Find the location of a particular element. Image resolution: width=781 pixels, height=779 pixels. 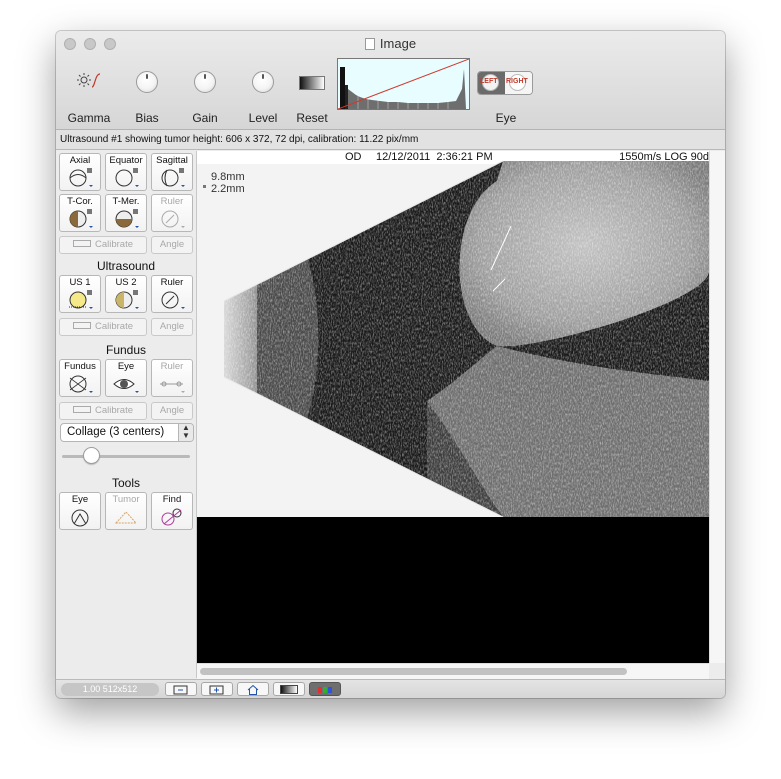

angle-label-1: Angle is located at coordinates (172, 244).